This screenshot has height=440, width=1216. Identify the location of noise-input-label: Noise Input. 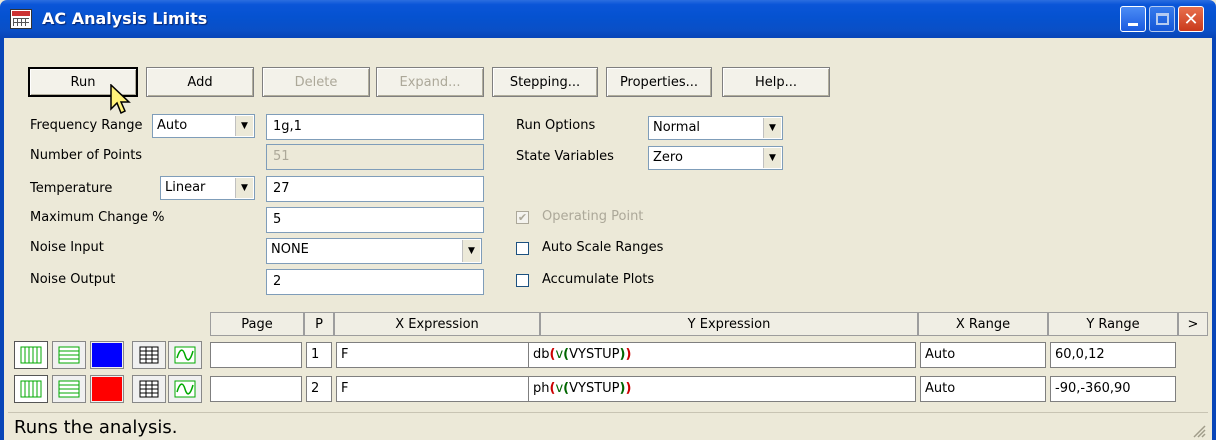
(67, 247).